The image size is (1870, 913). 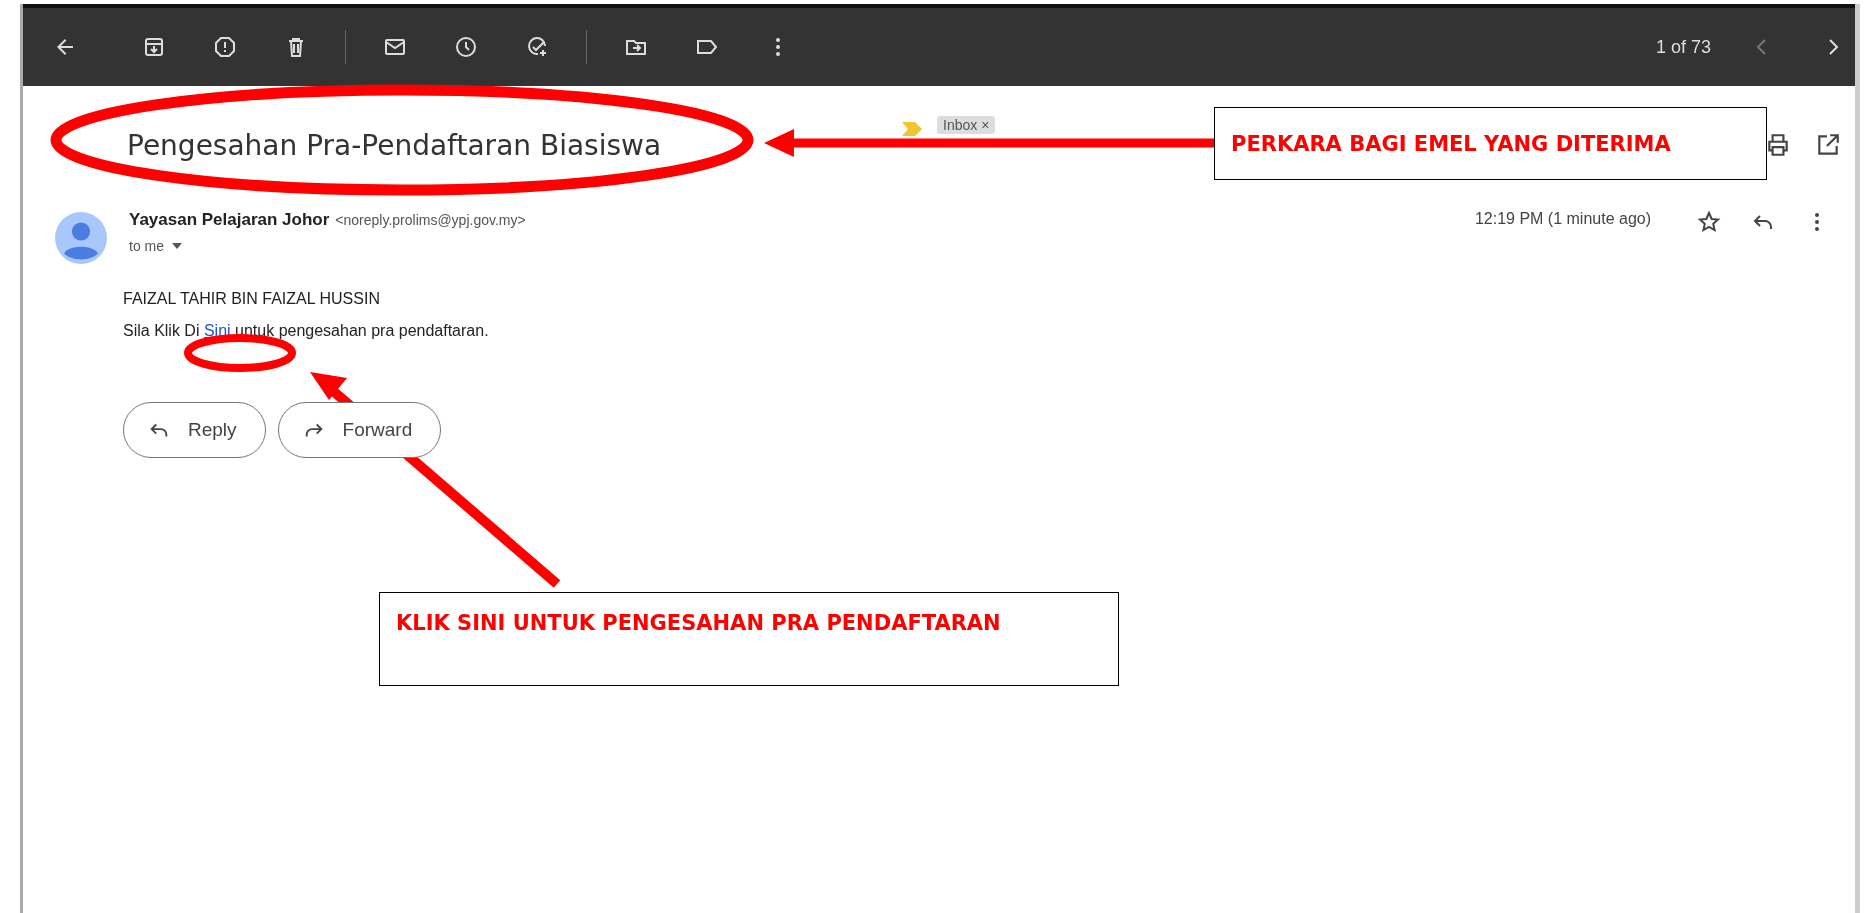 What do you see at coordinates (146, 246) in the screenshot?
I see `recipient-text: to me` at bounding box center [146, 246].